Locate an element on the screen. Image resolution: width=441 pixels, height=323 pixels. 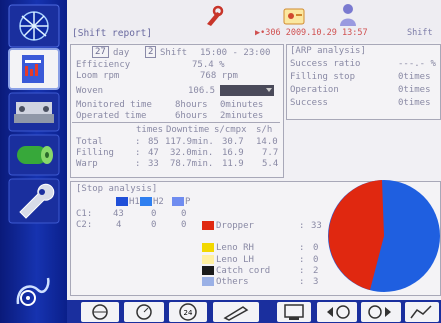
next-page-icon is located at coordinates (381, 312).